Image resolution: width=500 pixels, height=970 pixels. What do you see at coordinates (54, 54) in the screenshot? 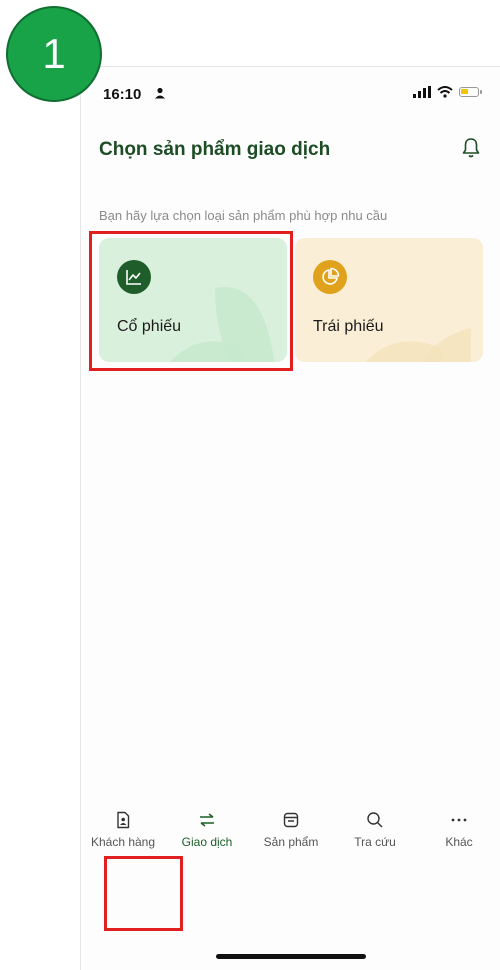
I see `step-number-badge: 1` at bounding box center [54, 54].